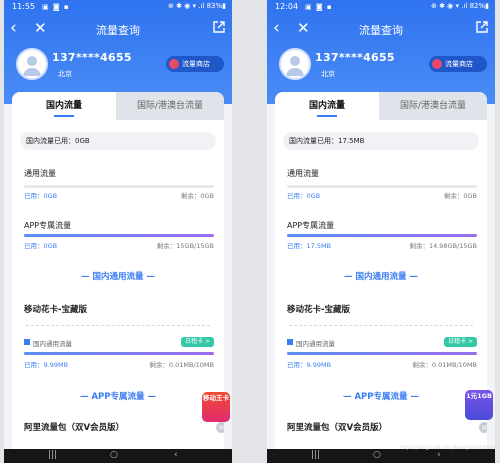 The width and height of the screenshot is (500, 463). Describe the element at coordinates (381, 141) in the screenshot. I see `used-total-box: 国内流量已用：17.5MB` at that location.